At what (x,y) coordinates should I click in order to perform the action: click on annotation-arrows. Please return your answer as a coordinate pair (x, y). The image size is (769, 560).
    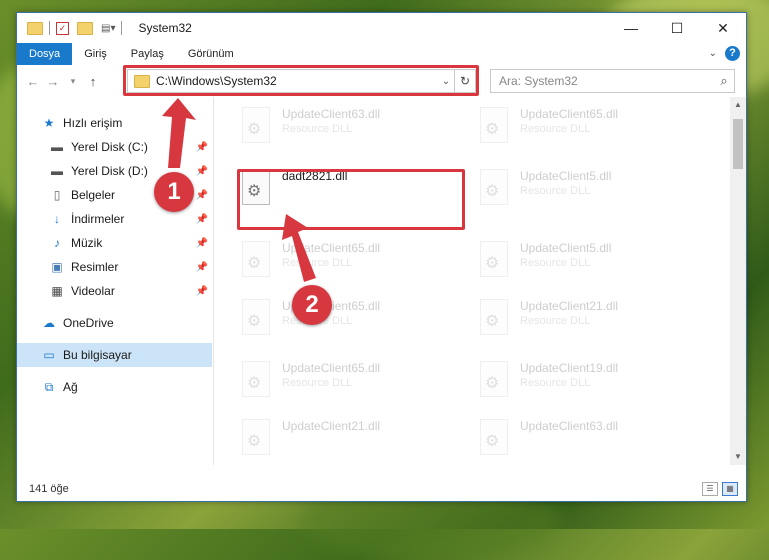
    Looking at the image, I should click on (239, 190).